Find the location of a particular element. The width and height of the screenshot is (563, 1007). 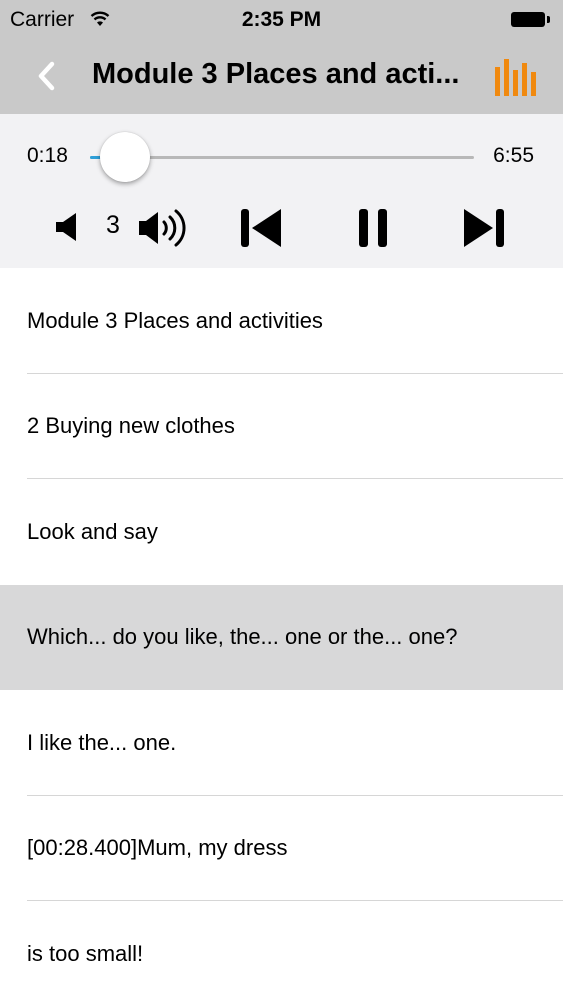

elapsed-time: 0:18 is located at coordinates (47, 155).